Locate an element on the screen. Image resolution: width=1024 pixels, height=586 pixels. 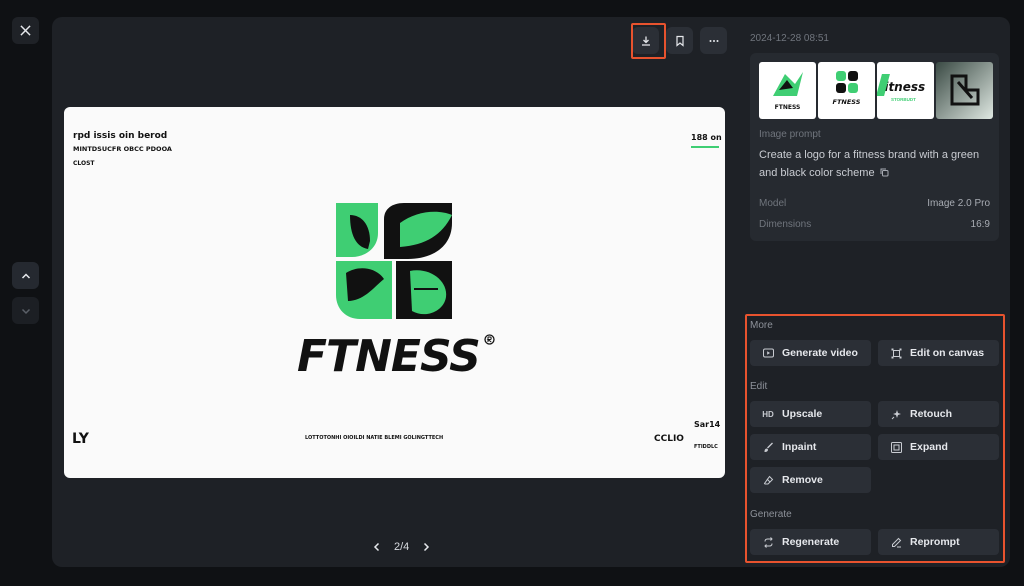
pager-prev-button is located at coordinates (377, 547).